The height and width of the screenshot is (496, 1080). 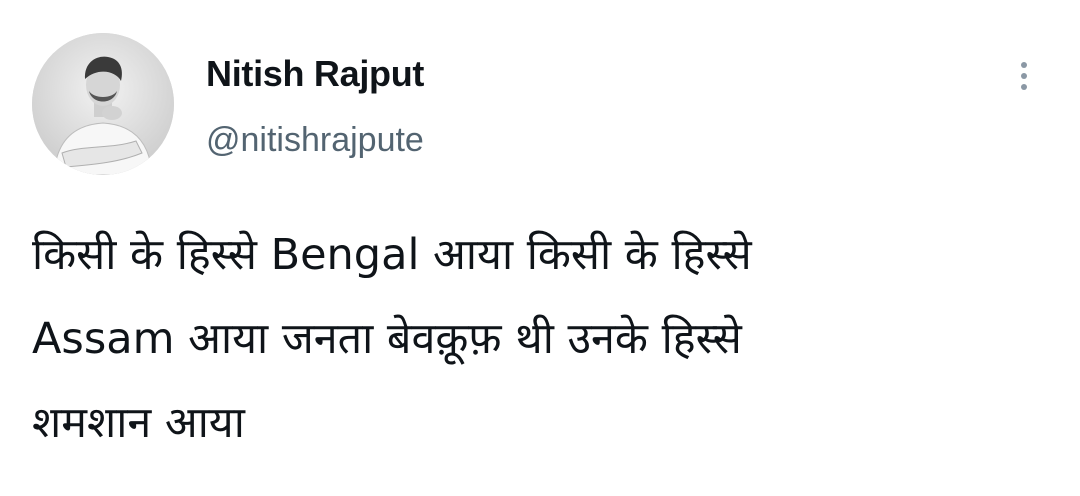 What do you see at coordinates (387, 339) in the screenshot?
I see `tweet-text-line: Assam आया जनता बेवक़ूफ़ थी उनके हिस्से` at bounding box center [387, 339].